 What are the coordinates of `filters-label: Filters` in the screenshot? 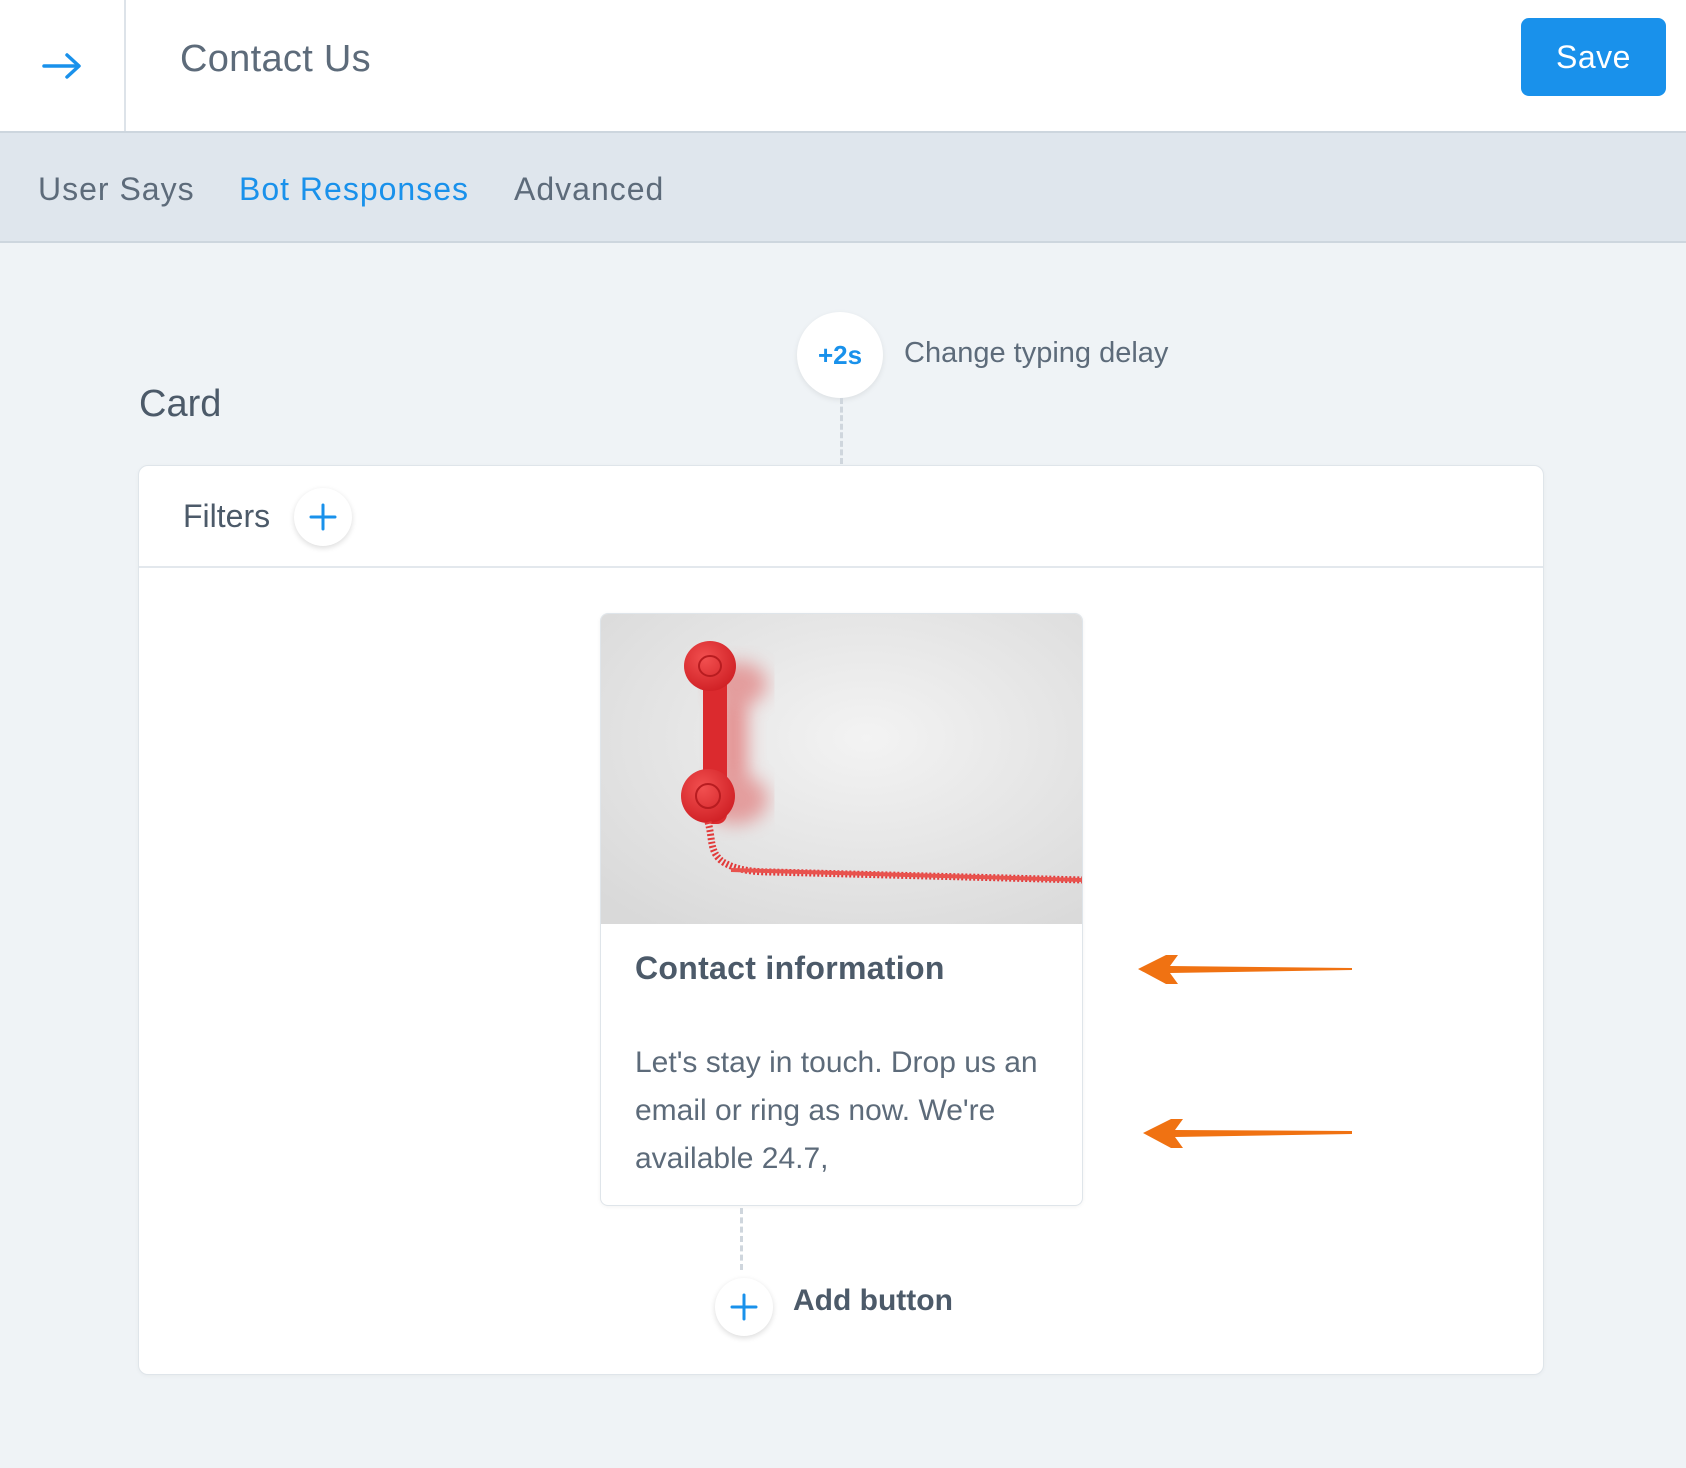 It's located at (227, 516).